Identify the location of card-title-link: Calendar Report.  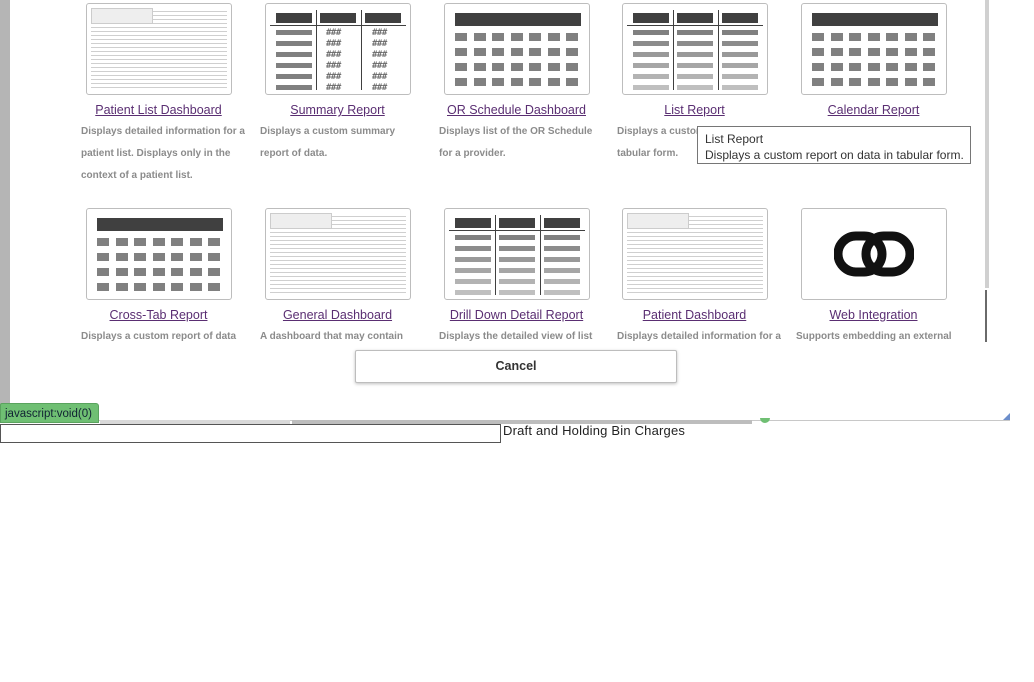
(873, 110).